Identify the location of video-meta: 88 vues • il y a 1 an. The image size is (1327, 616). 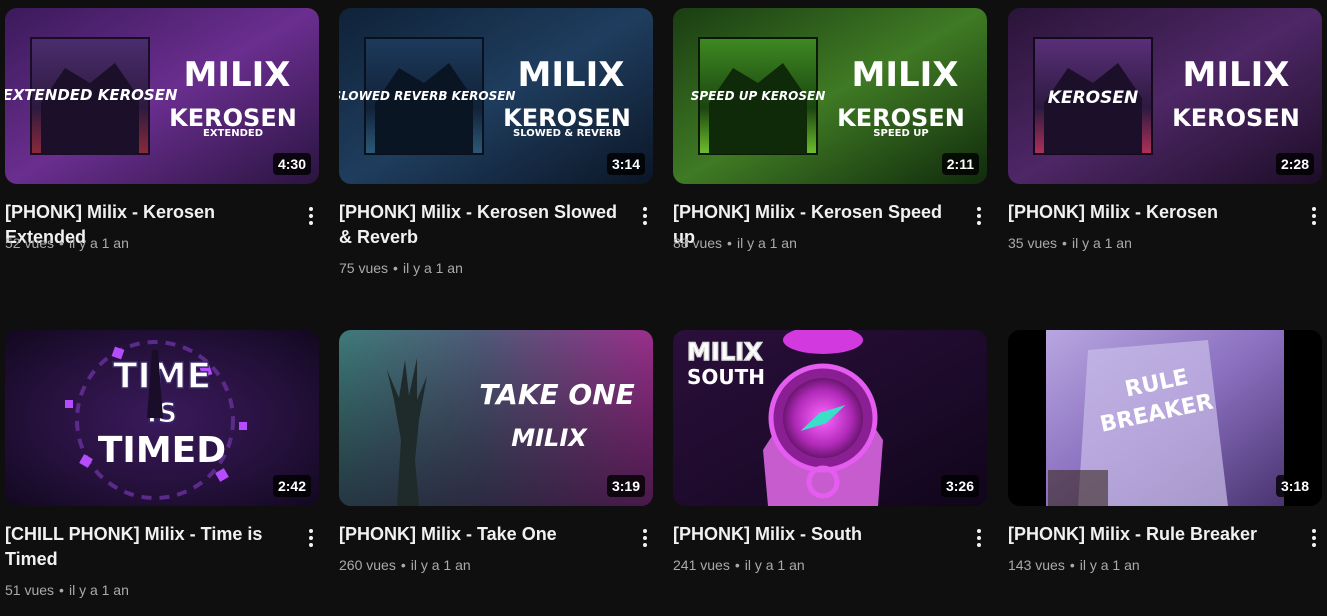
(735, 243).